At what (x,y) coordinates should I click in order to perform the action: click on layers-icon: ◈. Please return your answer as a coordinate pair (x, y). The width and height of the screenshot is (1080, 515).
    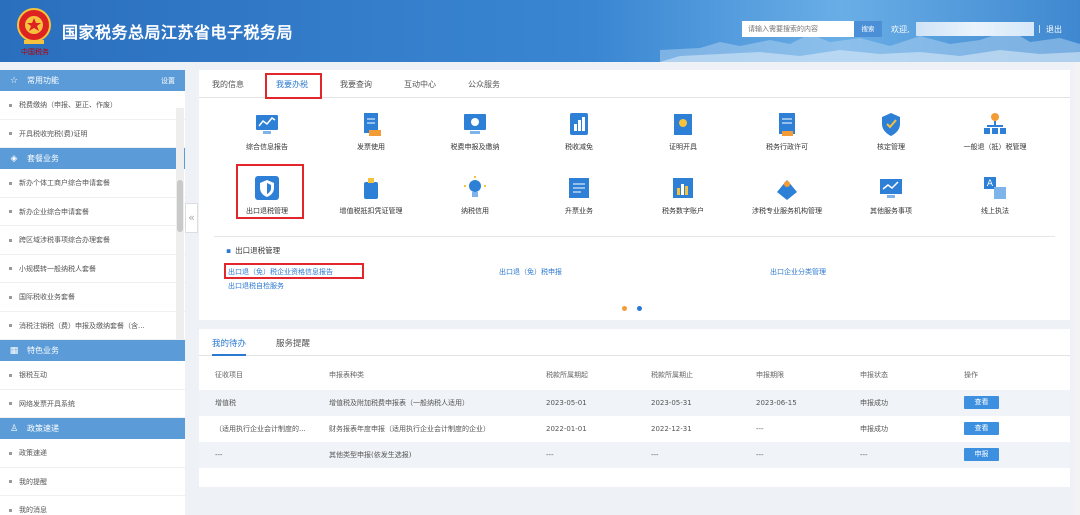
    Looking at the image, I should click on (14, 158).